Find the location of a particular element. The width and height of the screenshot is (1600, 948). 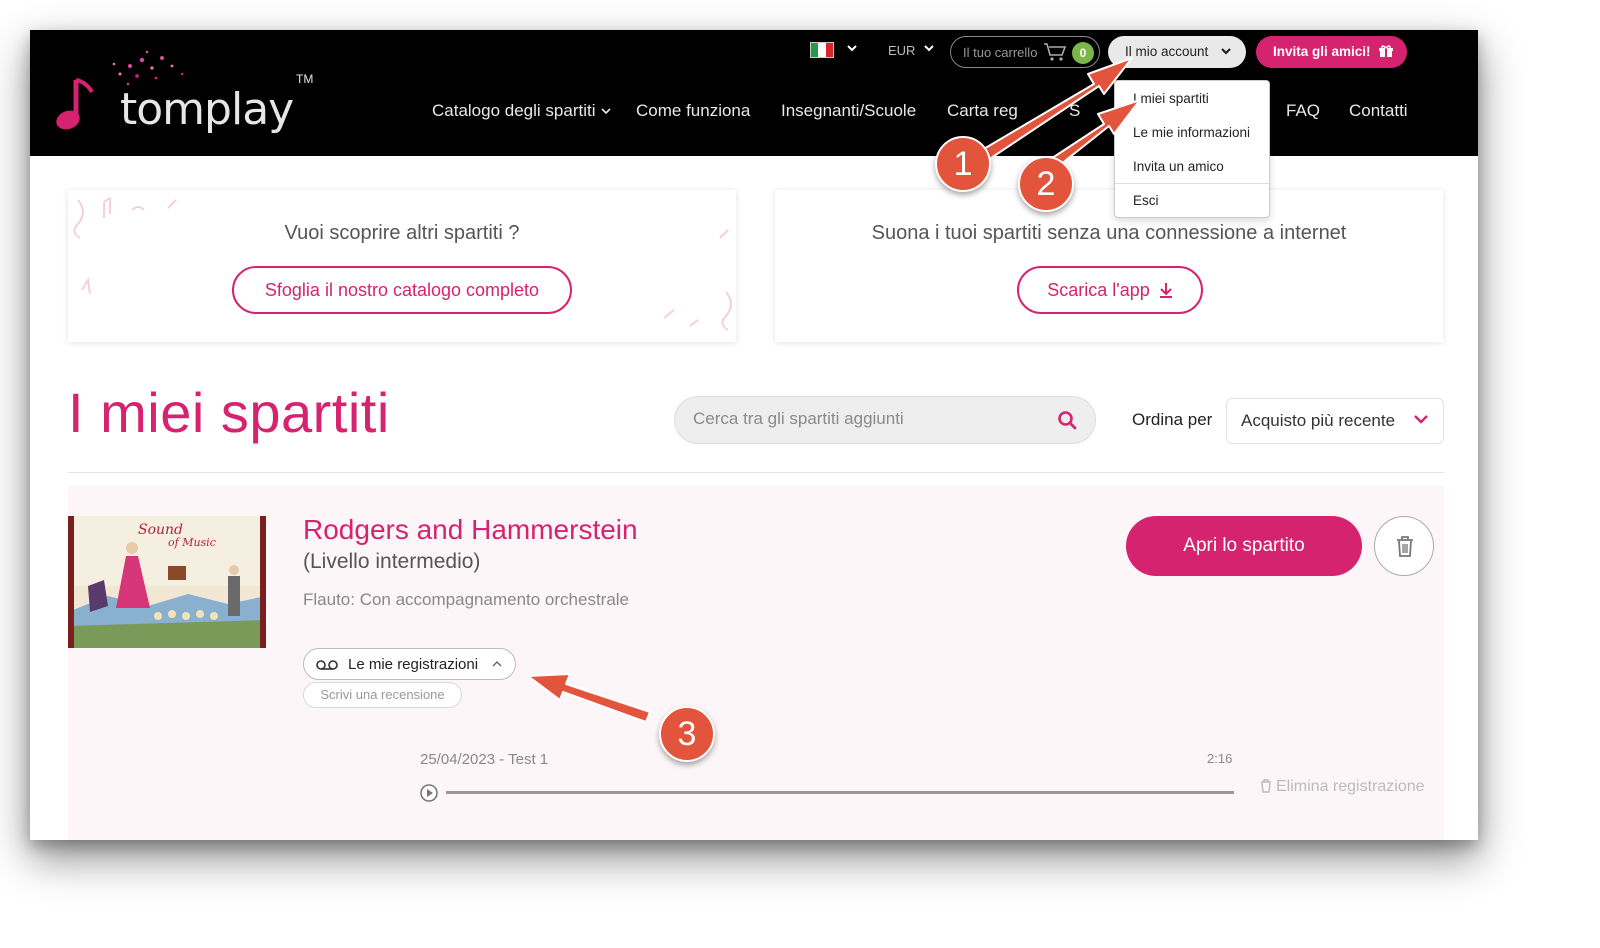

logo-trademark: TM is located at coordinates (305, 79).